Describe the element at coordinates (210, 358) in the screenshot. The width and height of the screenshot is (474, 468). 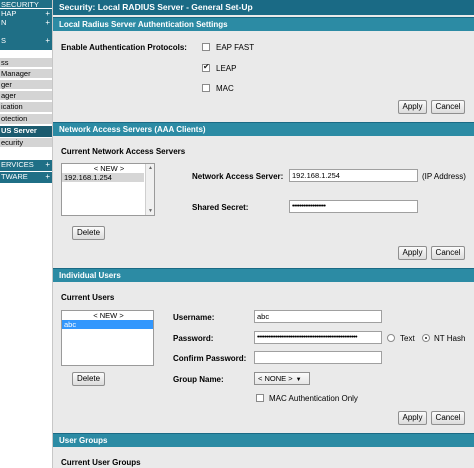
I see `confirm-password-label: Confirm Password:` at that location.